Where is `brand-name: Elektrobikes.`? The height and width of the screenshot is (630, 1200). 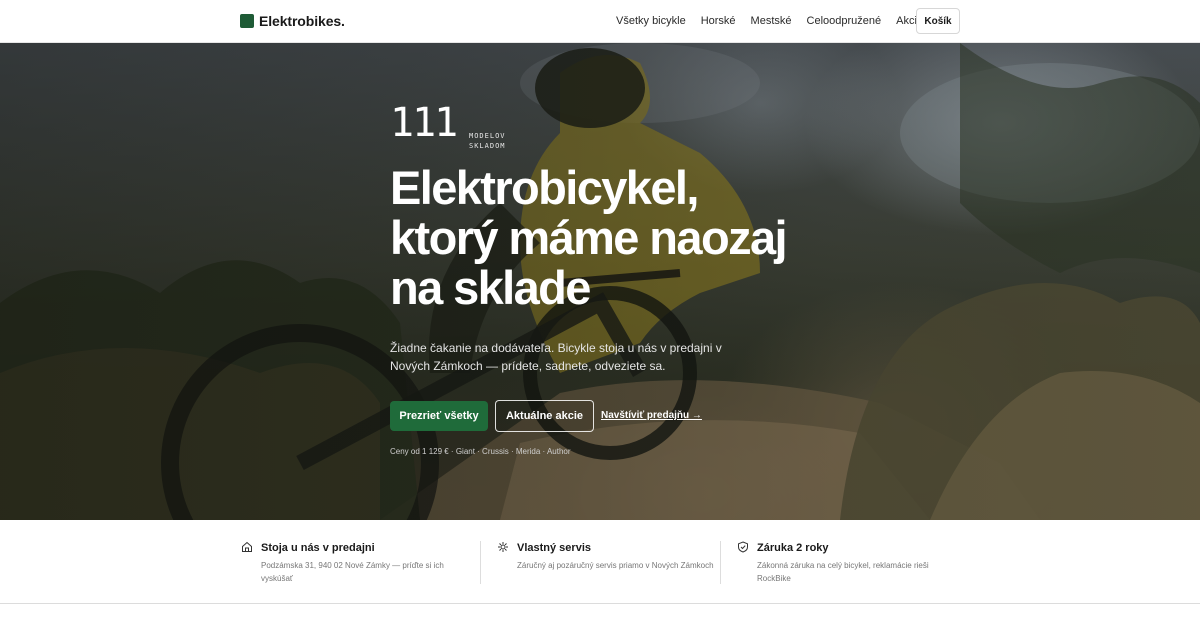
brand-name: Elektrobikes. is located at coordinates (302, 21).